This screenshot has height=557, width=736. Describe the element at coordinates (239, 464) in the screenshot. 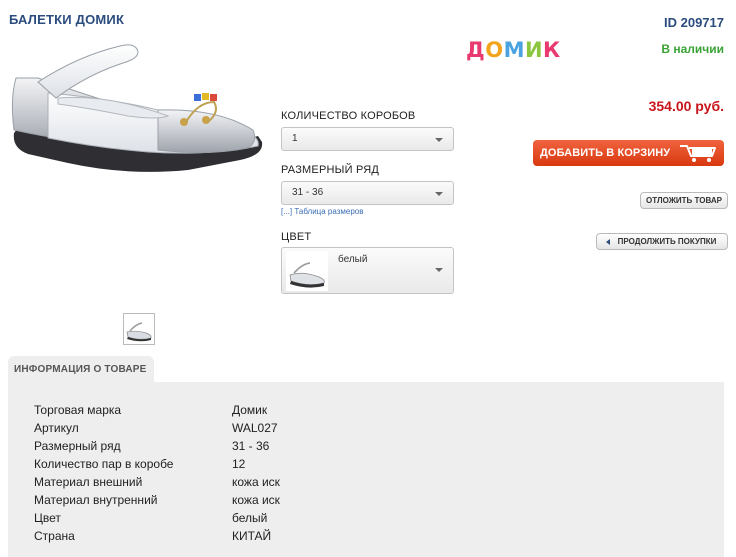

I see `info-value: 12` at that location.